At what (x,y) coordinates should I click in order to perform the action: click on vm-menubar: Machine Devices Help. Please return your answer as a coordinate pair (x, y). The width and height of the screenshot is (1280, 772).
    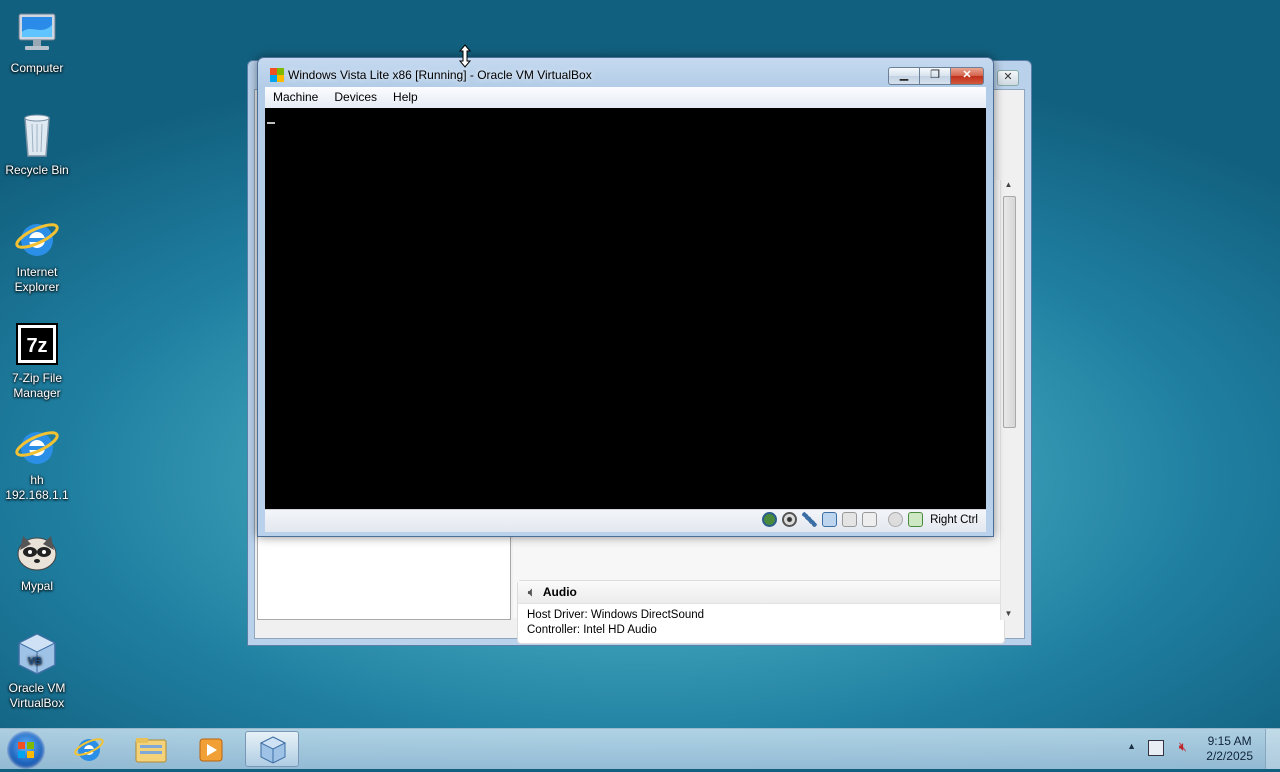
    Looking at the image, I should click on (625, 98).